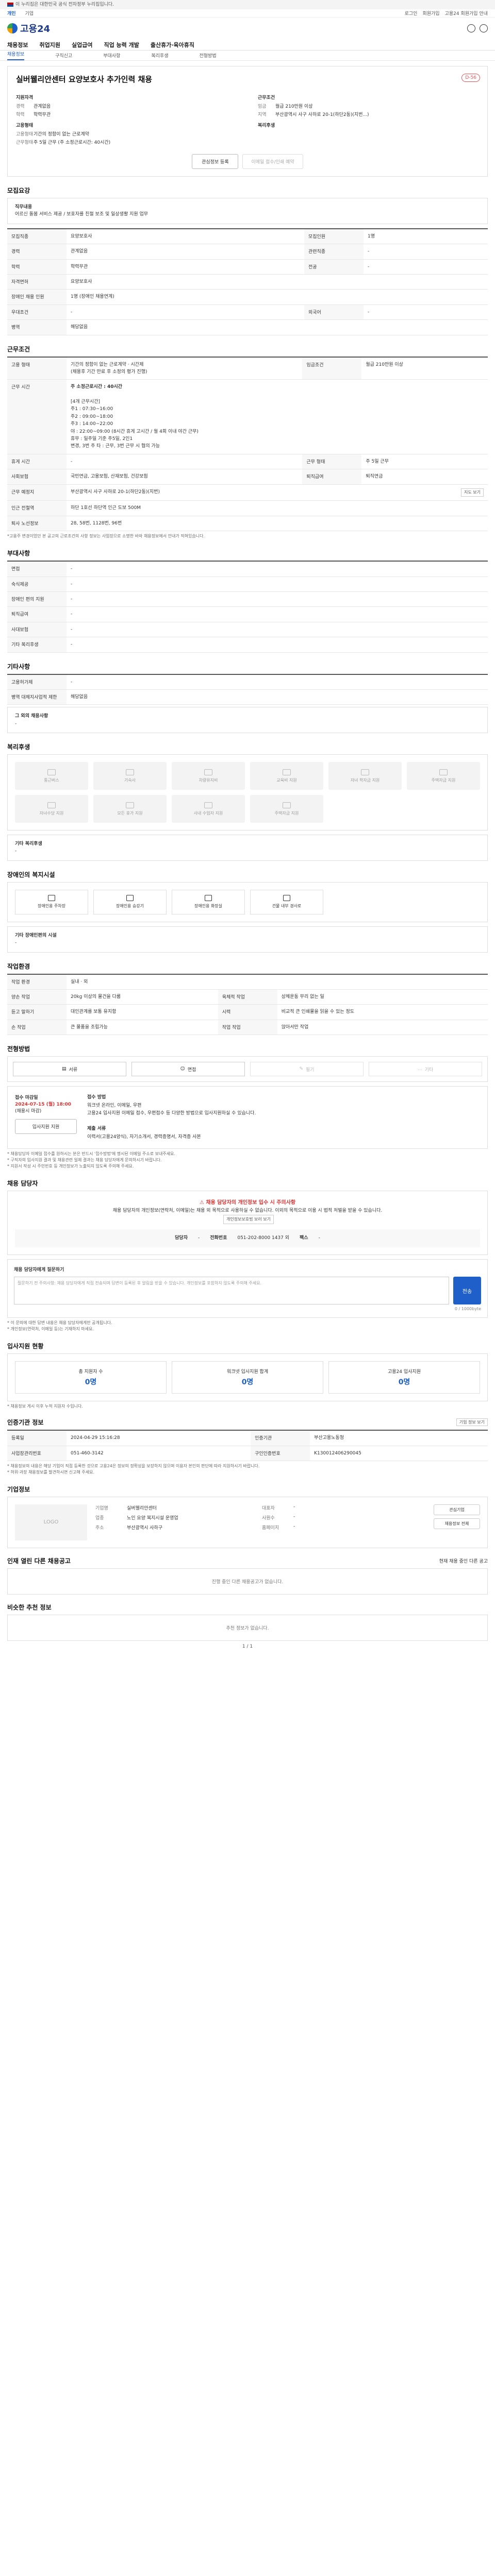 The image size is (495, 2576). Describe the element at coordinates (63, 55) in the screenshot. I see `tab-register: 구직신고` at that location.